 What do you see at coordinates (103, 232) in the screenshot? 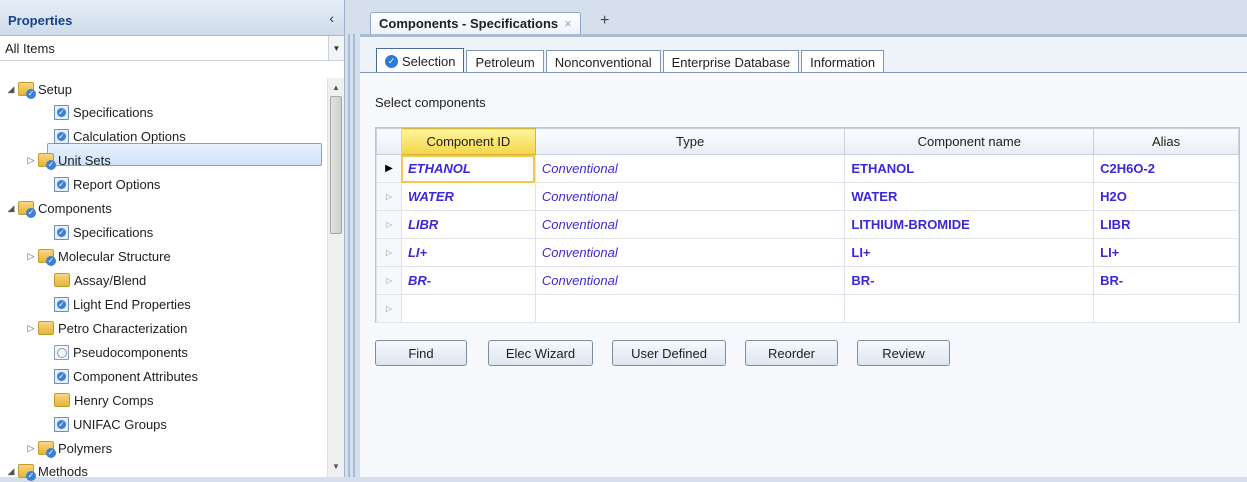
I see `tree-item-components-specifications: Specifications` at bounding box center [103, 232].